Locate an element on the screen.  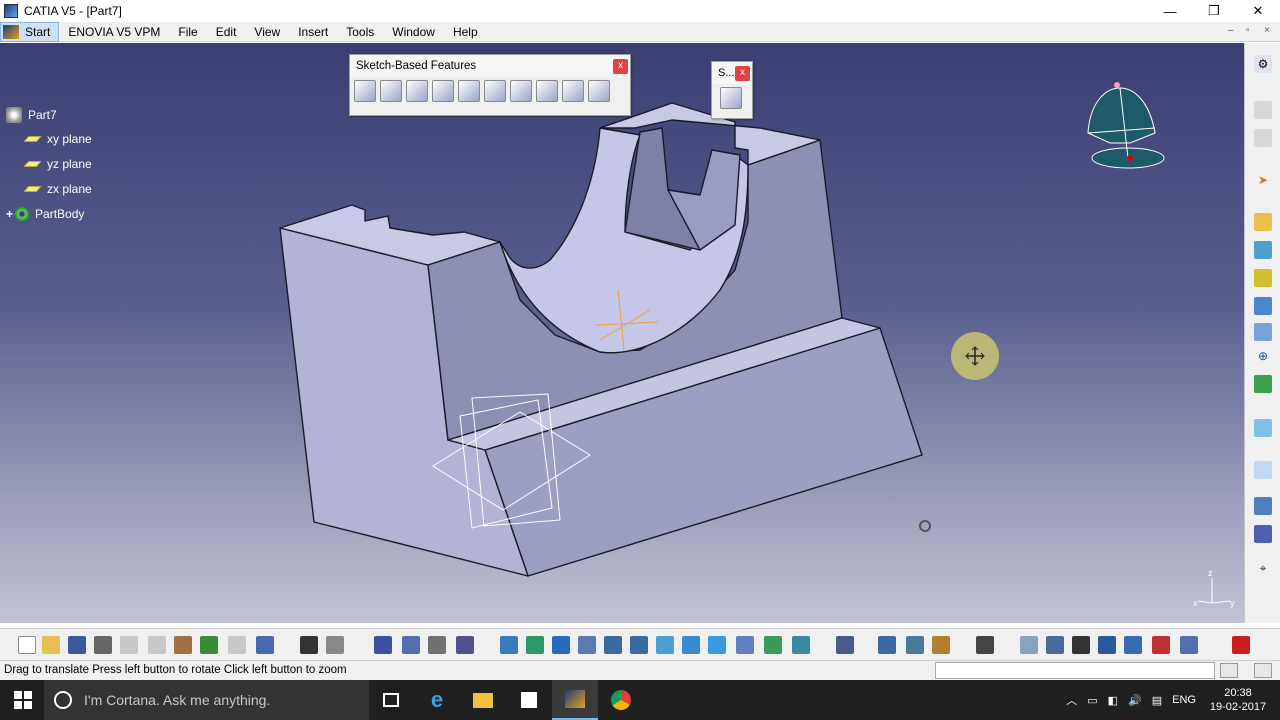
surface-based-icon is located at coordinates (1263, 278).